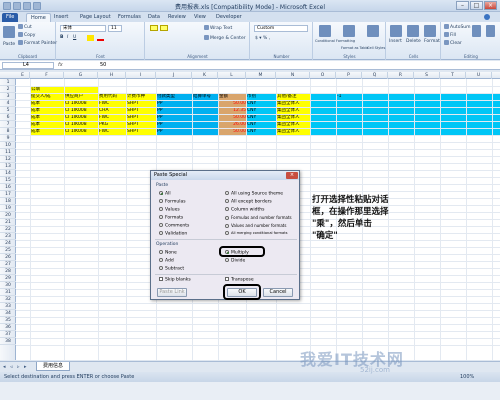 This screenshot has height=400, width=500. What do you see at coordinates (112, 110) in the screenshot?
I see `table-cell: CHA` at bounding box center [112, 110].